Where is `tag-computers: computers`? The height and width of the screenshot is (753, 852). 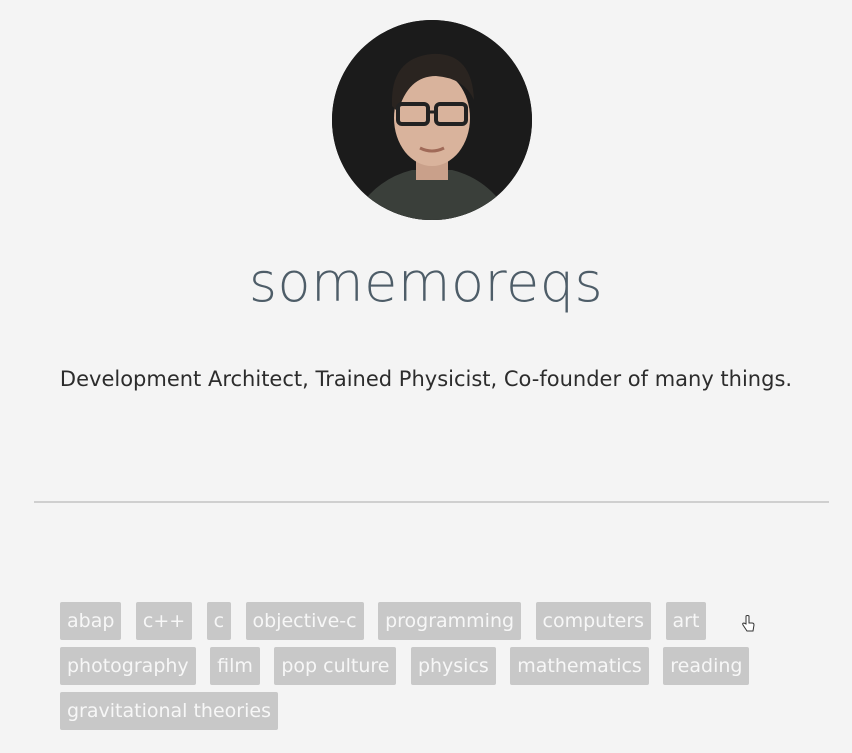
tag-computers: computers is located at coordinates (593, 621).